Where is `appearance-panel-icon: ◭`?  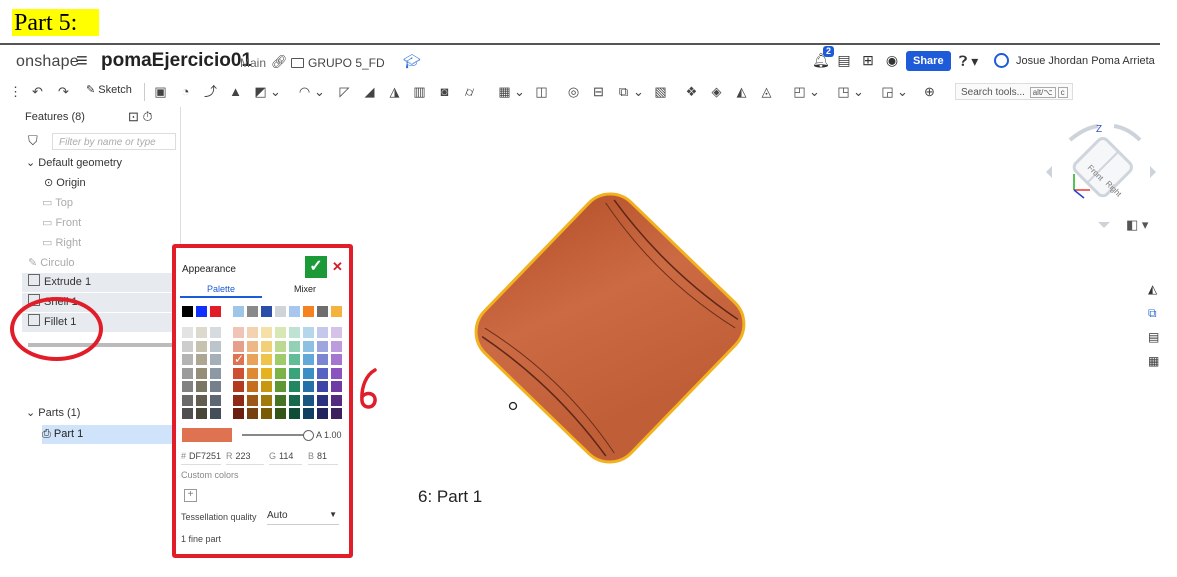
appearance-panel-icon: ◭ is located at coordinates (1155, 289).